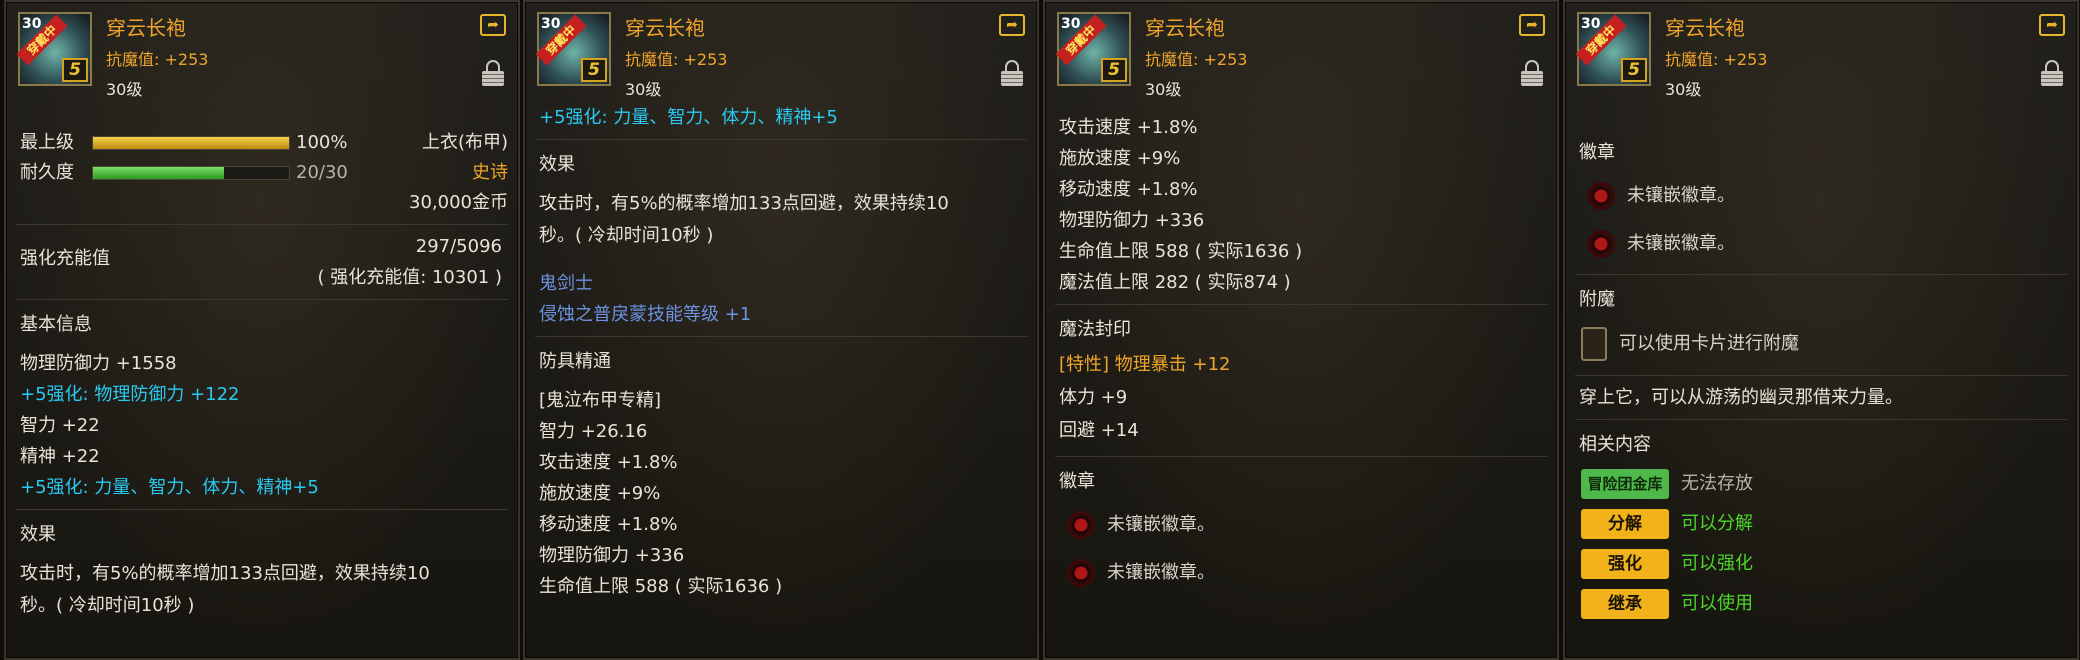 The height and width of the screenshot is (660, 2080). What do you see at coordinates (1709, 343) in the screenshot?
I see `enchant-text: 可以使用卡片进行附魔` at bounding box center [1709, 343].